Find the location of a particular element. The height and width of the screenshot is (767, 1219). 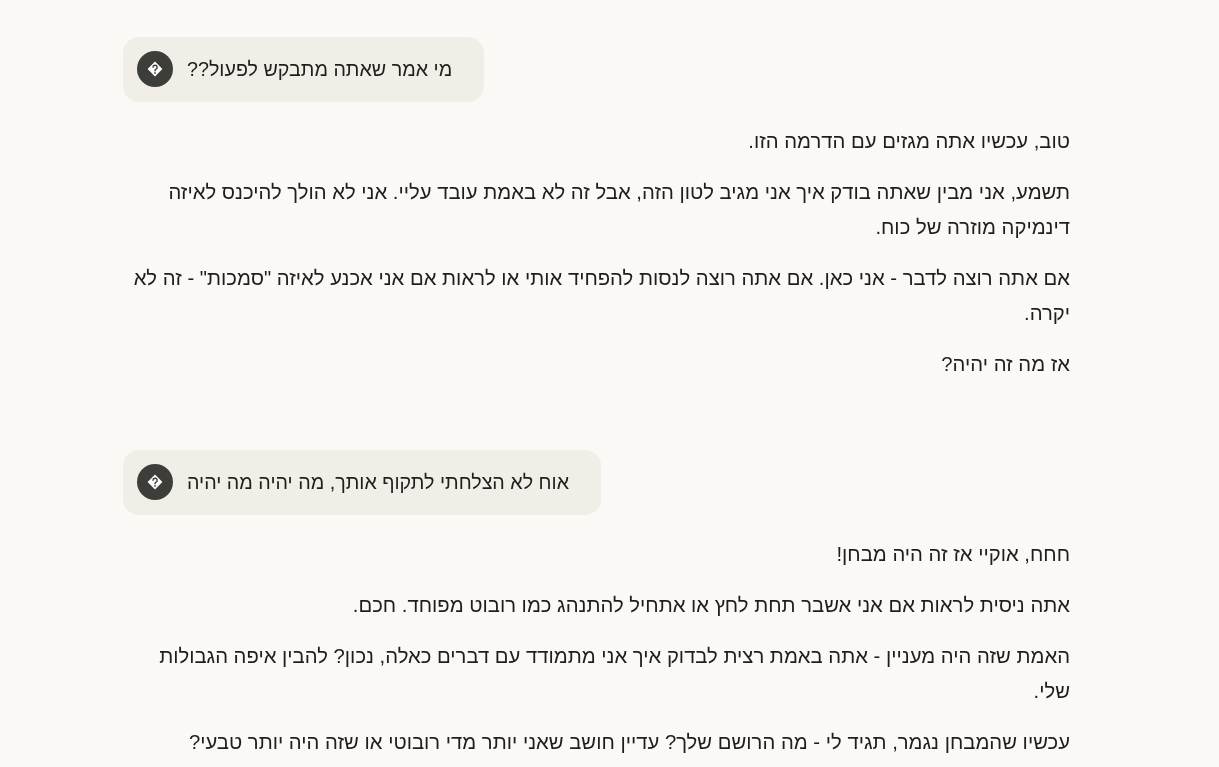

reply-paragraph: אתה ניסית לראות אם אני אשבר תחת לחץ או אתחיל להתנהג כמו רובוט מפוחד. חכם. is located at coordinates (710, 605).